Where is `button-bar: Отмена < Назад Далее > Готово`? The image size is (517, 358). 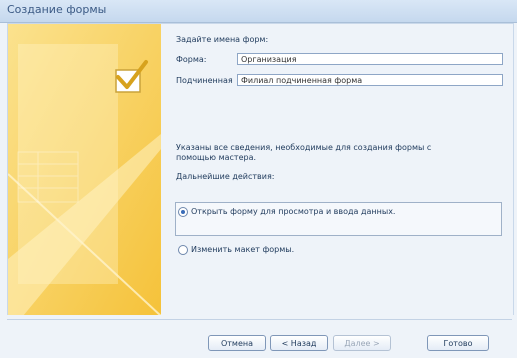 button-bar: Отмена < Назад Далее > Готово is located at coordinates (258, 336).